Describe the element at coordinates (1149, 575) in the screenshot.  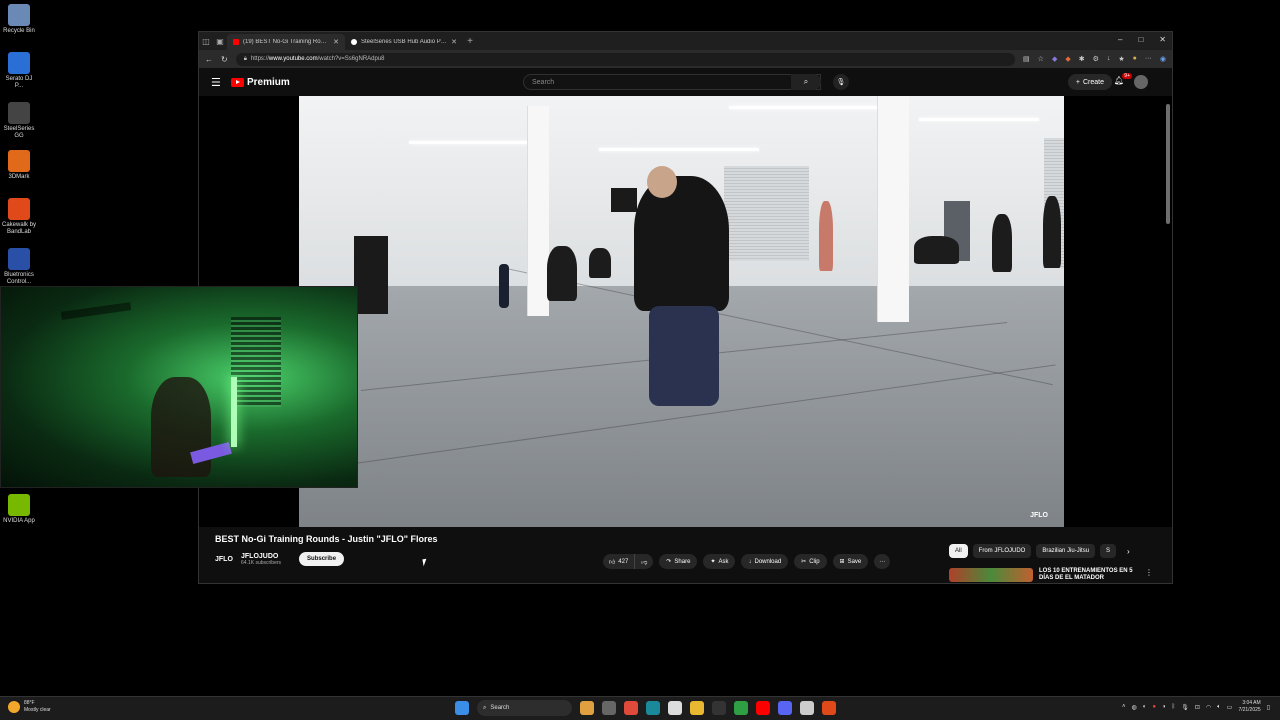
I see `kebab-menu-icon: ⋮` at that location.